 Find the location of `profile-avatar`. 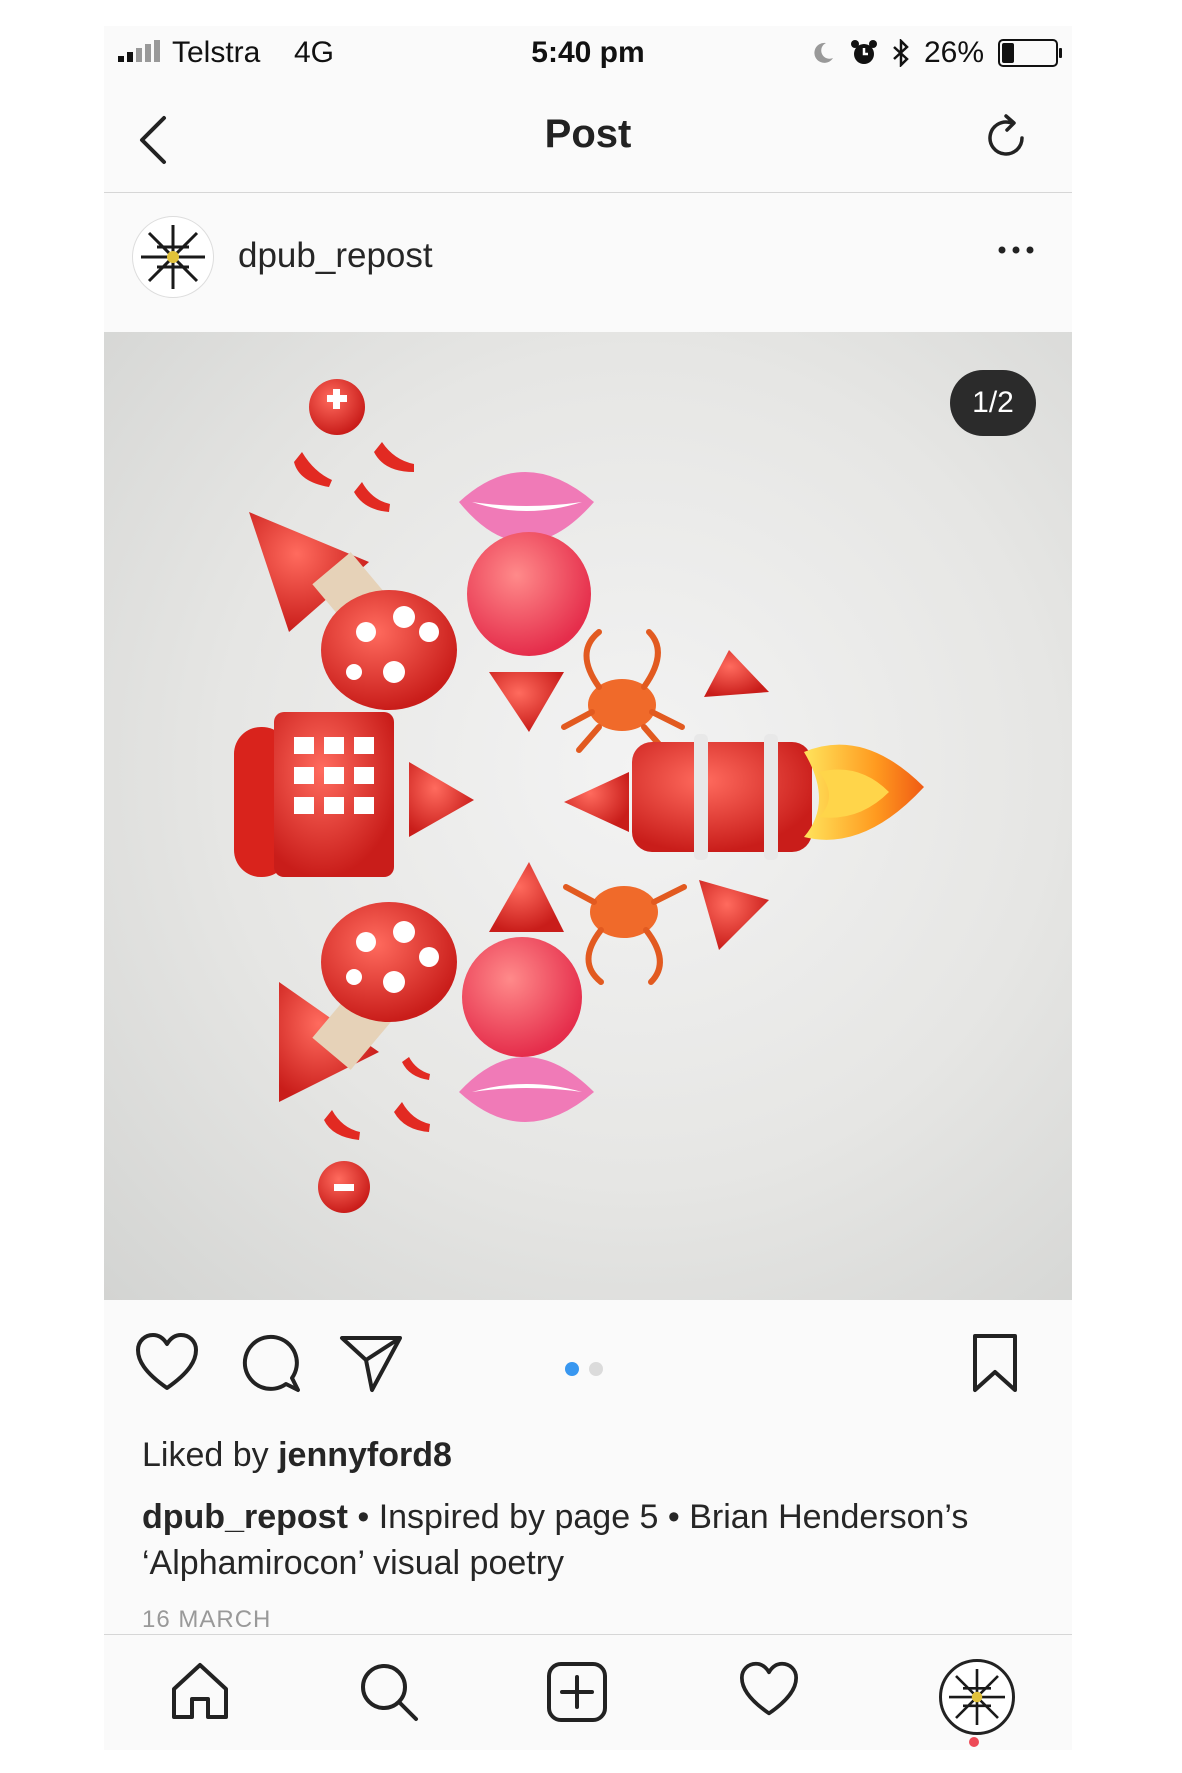

profile-avatar is located at coordinates (977, 1697).